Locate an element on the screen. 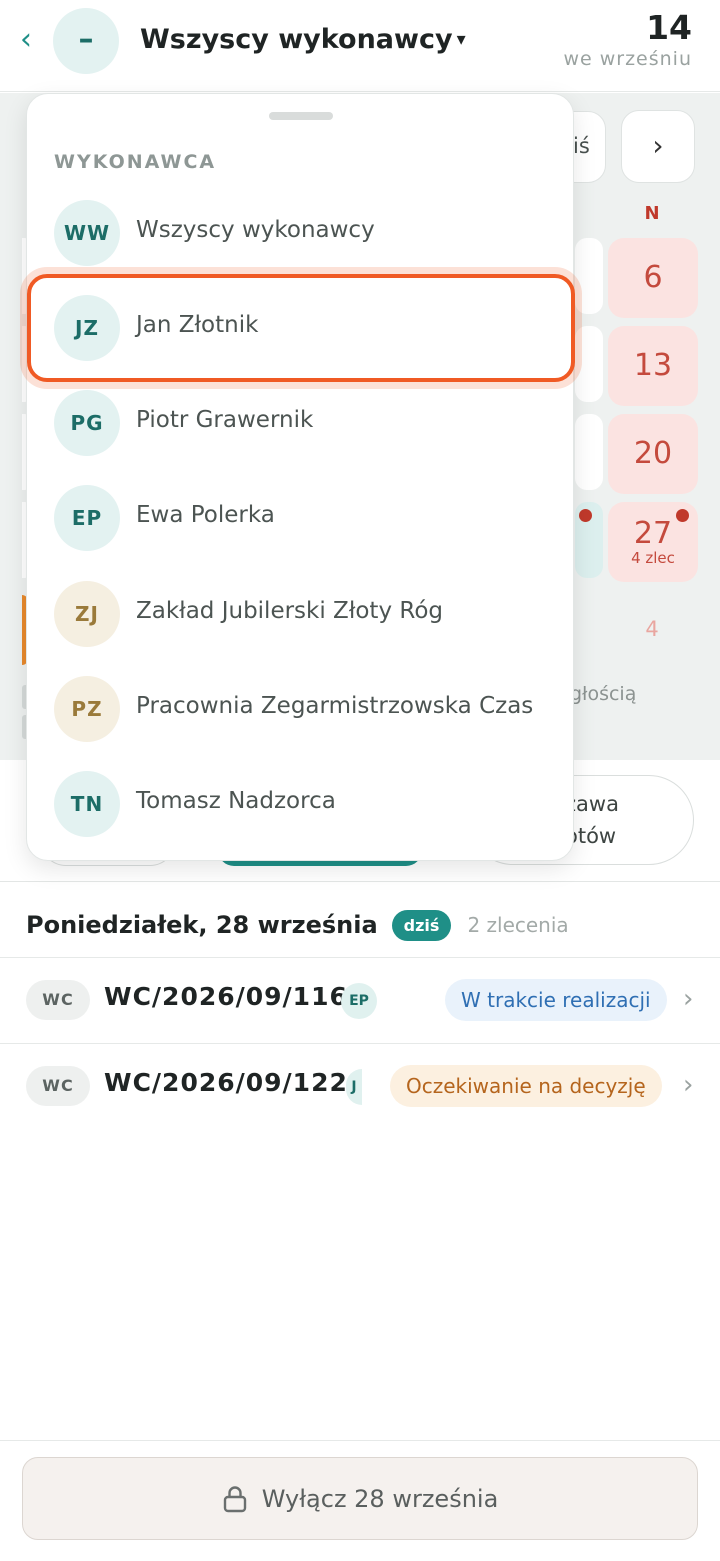 This screenshot has height=1561, width=720. today-badge: dziś is located at coordinates (421, 925).